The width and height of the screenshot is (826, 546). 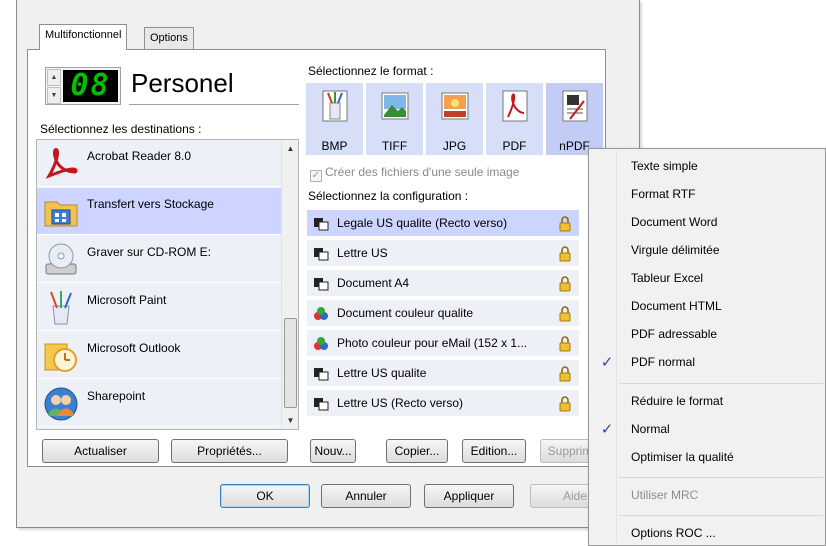 What do you see at coordinates (169, 38) in the screenshot?
I see `tab-options: Options` at bounding box center [169, 38].